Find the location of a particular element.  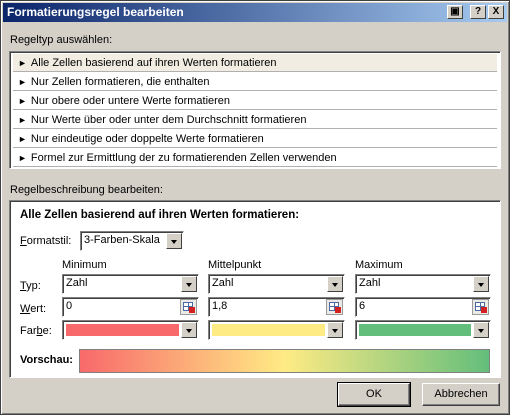

close-icon: X is located at coordinates (496, 11).